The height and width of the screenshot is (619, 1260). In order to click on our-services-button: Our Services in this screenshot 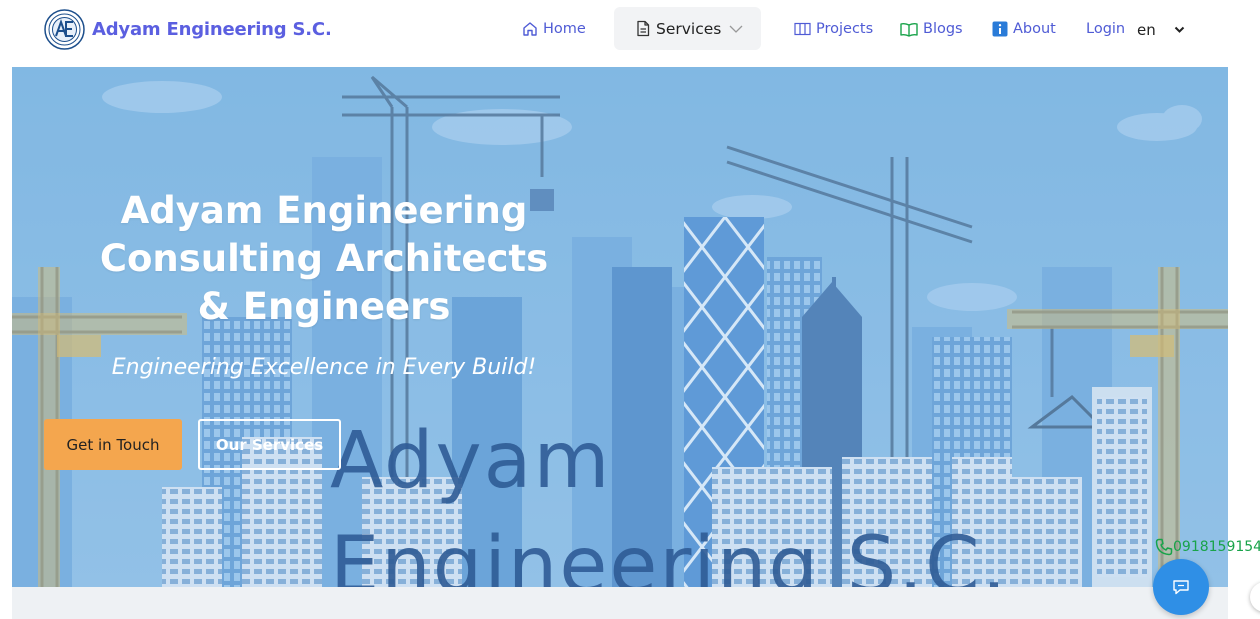, I will do `click(269, 444)`.